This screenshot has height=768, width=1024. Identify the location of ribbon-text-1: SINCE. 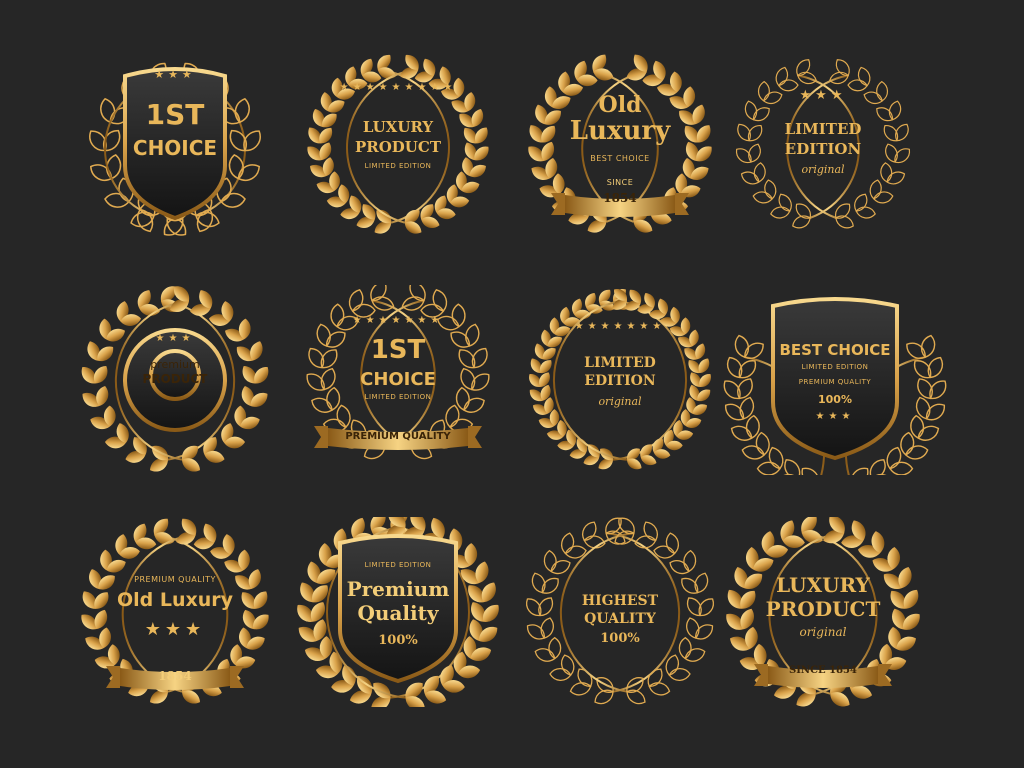
(620, 182).